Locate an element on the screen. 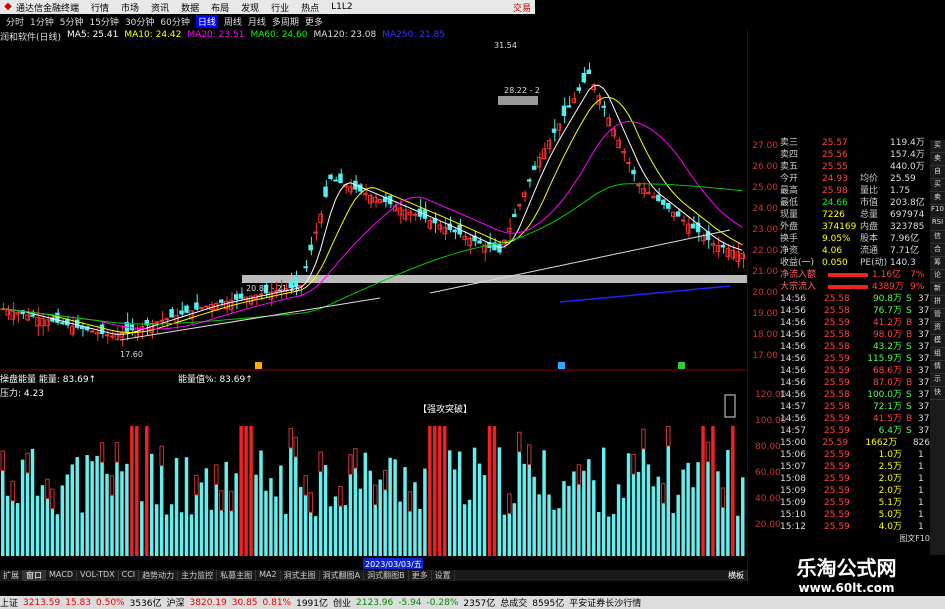  flow-label: 大宗流入 is located at coordinates (798, 287).